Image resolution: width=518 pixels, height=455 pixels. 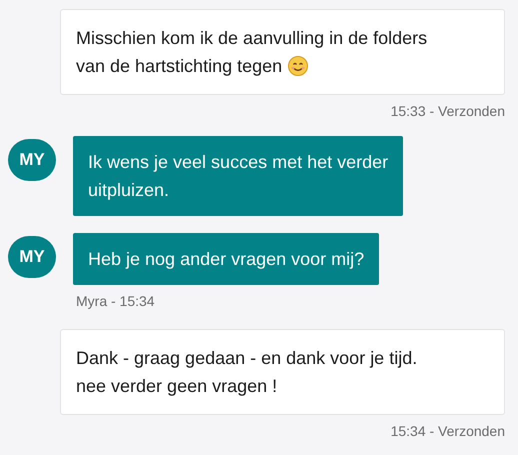 What do you see at coordinates (252, 38) in the screenshot?
I see `message-text-line: Misschien kom ik de aanvulling in de folders` at bounding box center [252, 38].